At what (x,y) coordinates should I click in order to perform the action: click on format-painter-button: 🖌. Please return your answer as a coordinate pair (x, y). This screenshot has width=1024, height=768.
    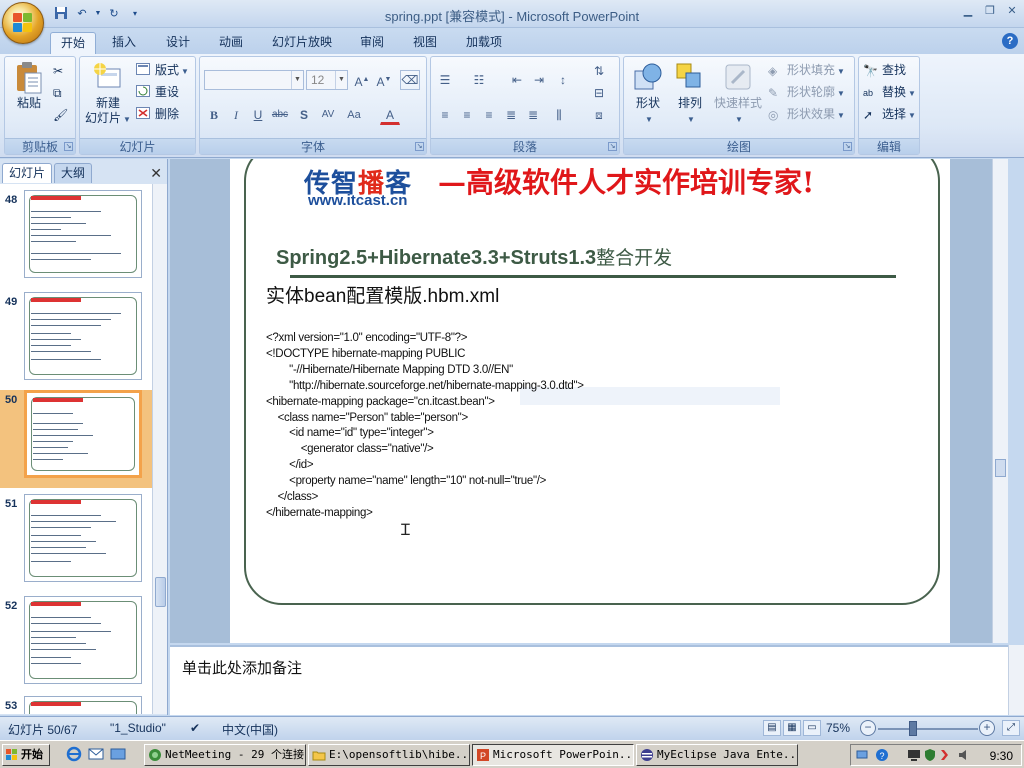
    Looking at the image, I should click on (62, 114).